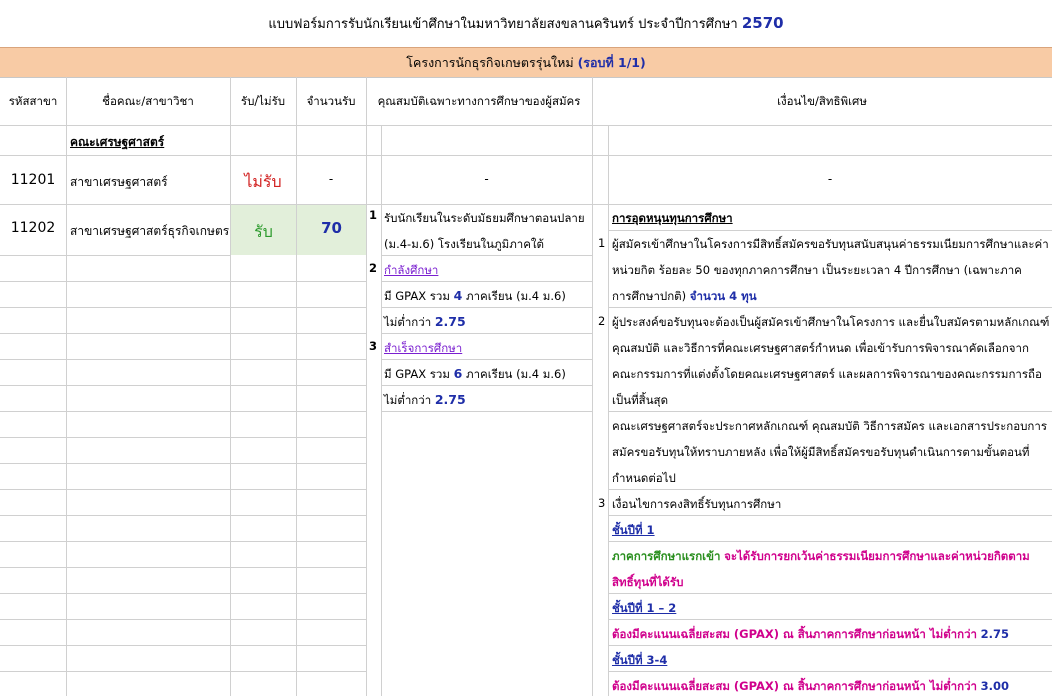 This screenshot has width=1052, height=696. What do you see at coordinates (373, 346) in the screenshot?
I see `qual-number: 3` at bounding box center [373, 346].